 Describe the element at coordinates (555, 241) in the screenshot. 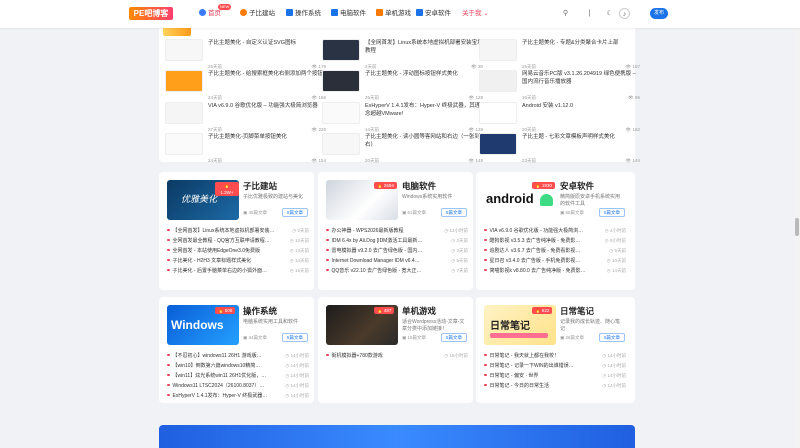

I see `category-post-link: 酷狗影视 v3.5.3 去广告纯净版 - 免费影… ◷ 5小时前` at that location.